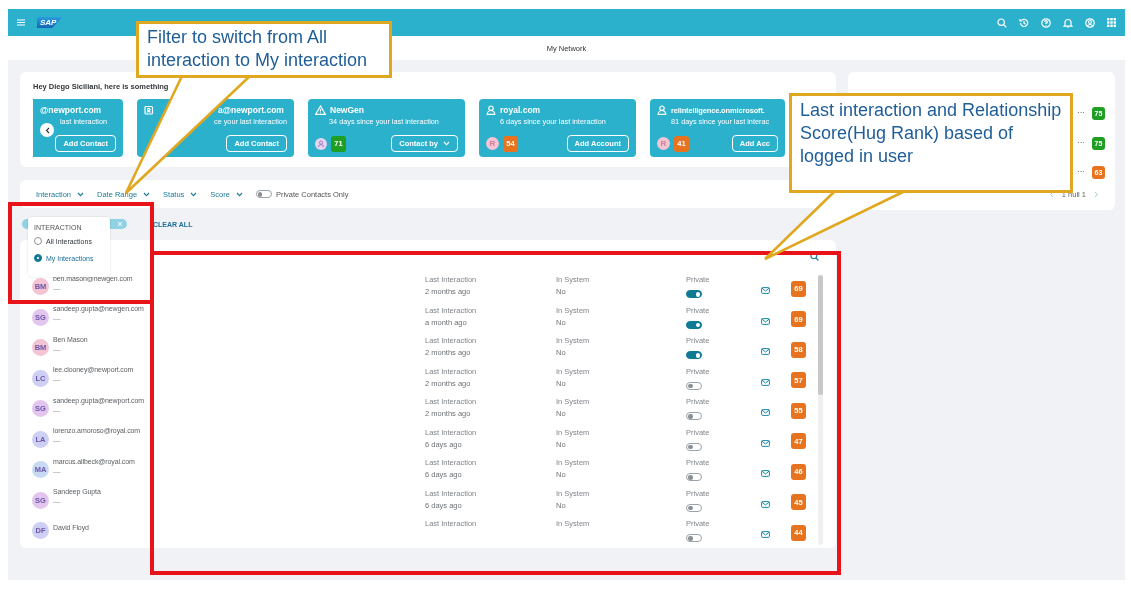 The height and width of the screenshot is (590, 1131). Describe the element at coordinates (347, 110) in the screenshot. I see `card-title: NewGen` at that location.